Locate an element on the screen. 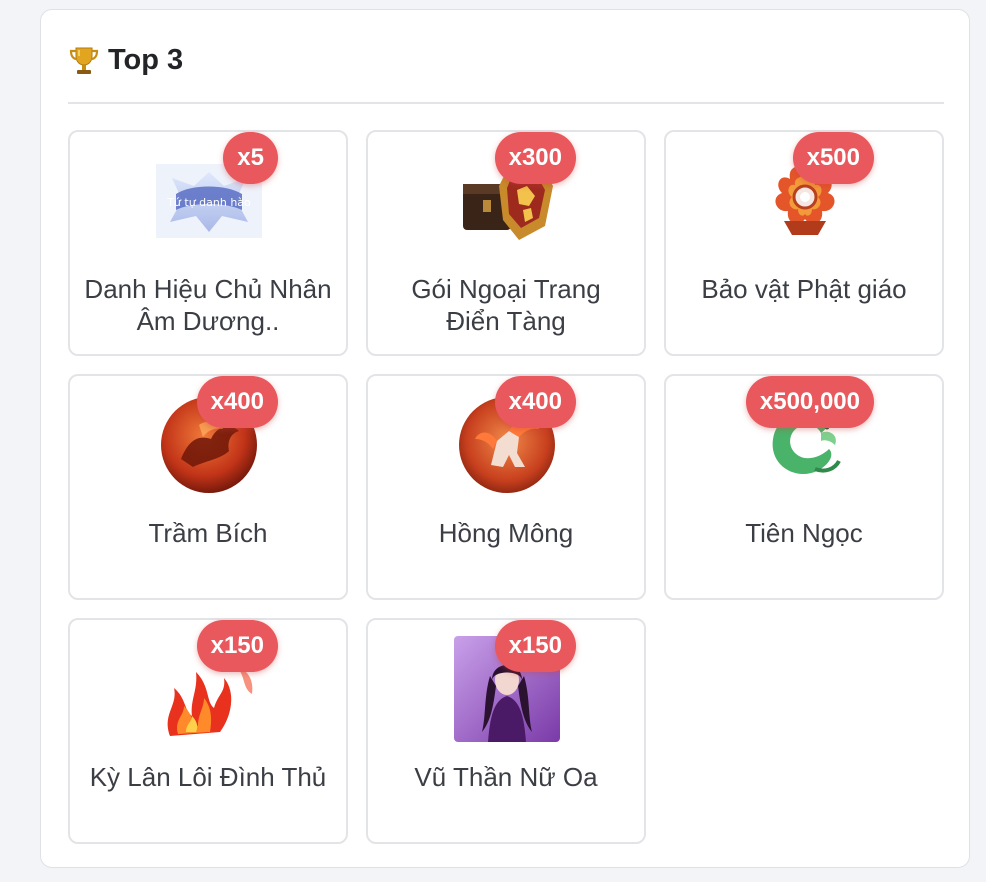 The image size is (986, 882). panel-header: Top 3 is located at coordinates (125, 60).